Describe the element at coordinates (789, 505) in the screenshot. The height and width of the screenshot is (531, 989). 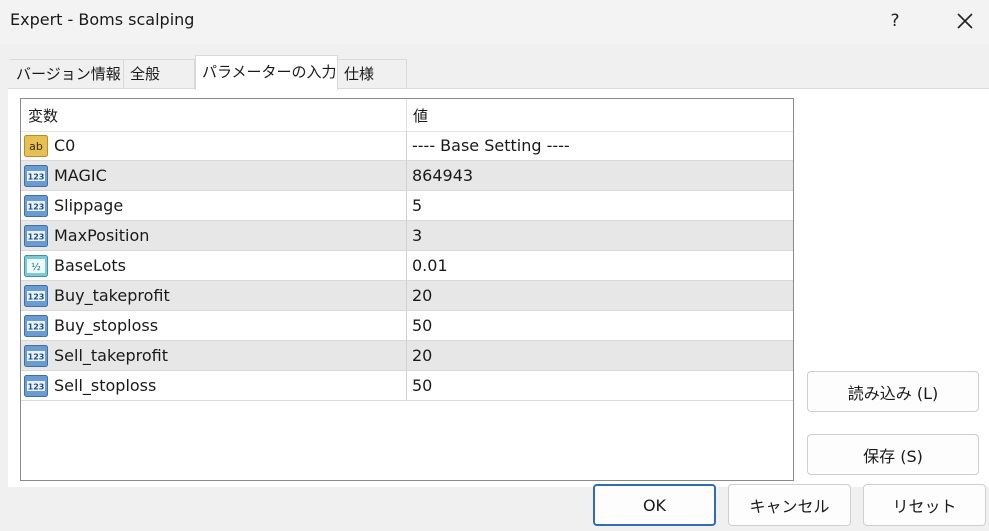
I see `cancel-button: キャンセル` at that location.